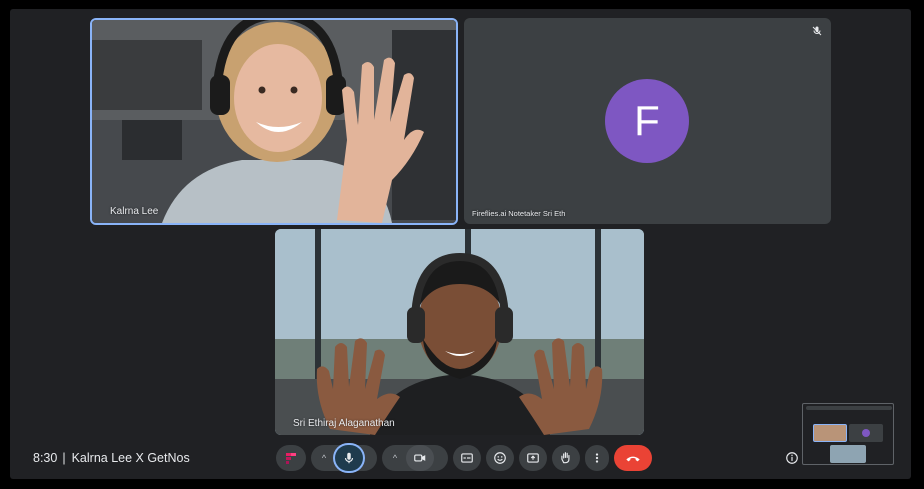  Describe the element at coordinates (45, 458) in the screenshot. I see `meeting-time: 8:30` at that location.